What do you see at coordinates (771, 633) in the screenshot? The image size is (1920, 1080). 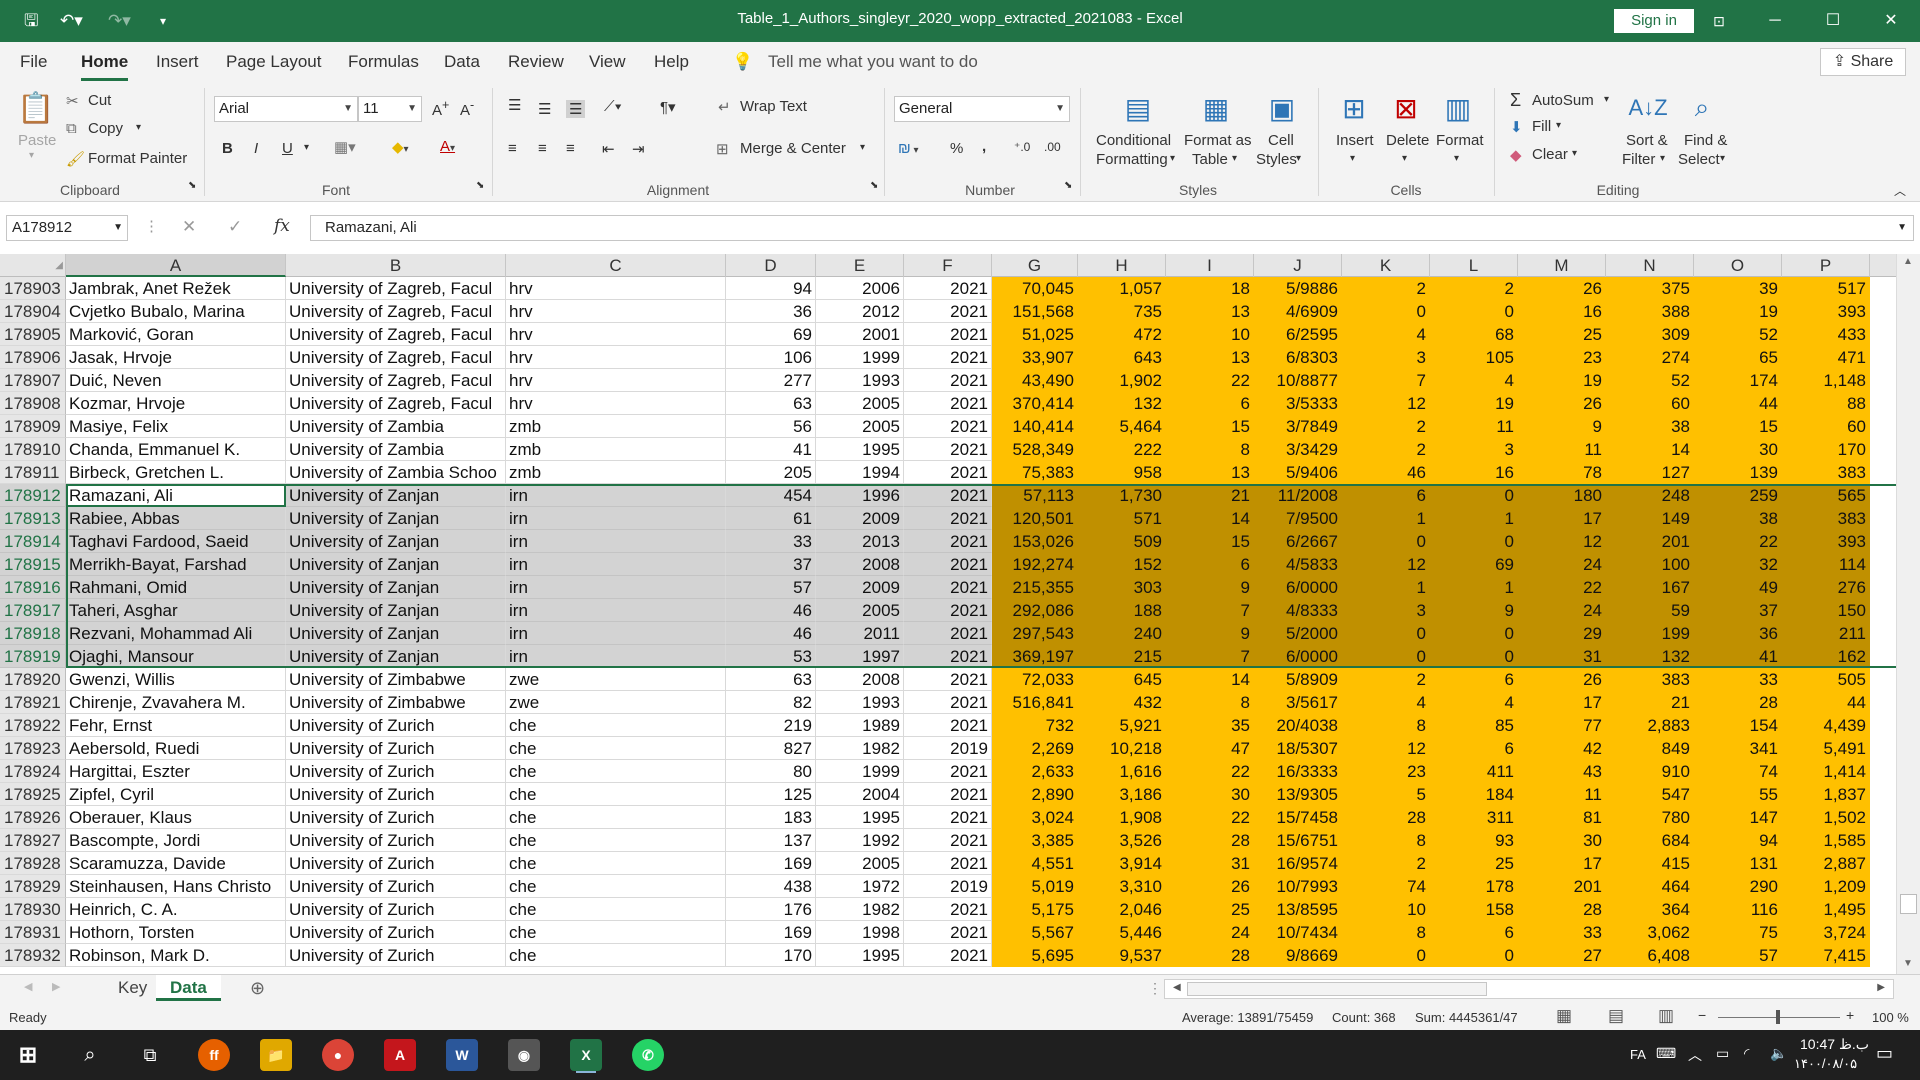 I see `cell-d: 46` at bounding box center [771, 633].